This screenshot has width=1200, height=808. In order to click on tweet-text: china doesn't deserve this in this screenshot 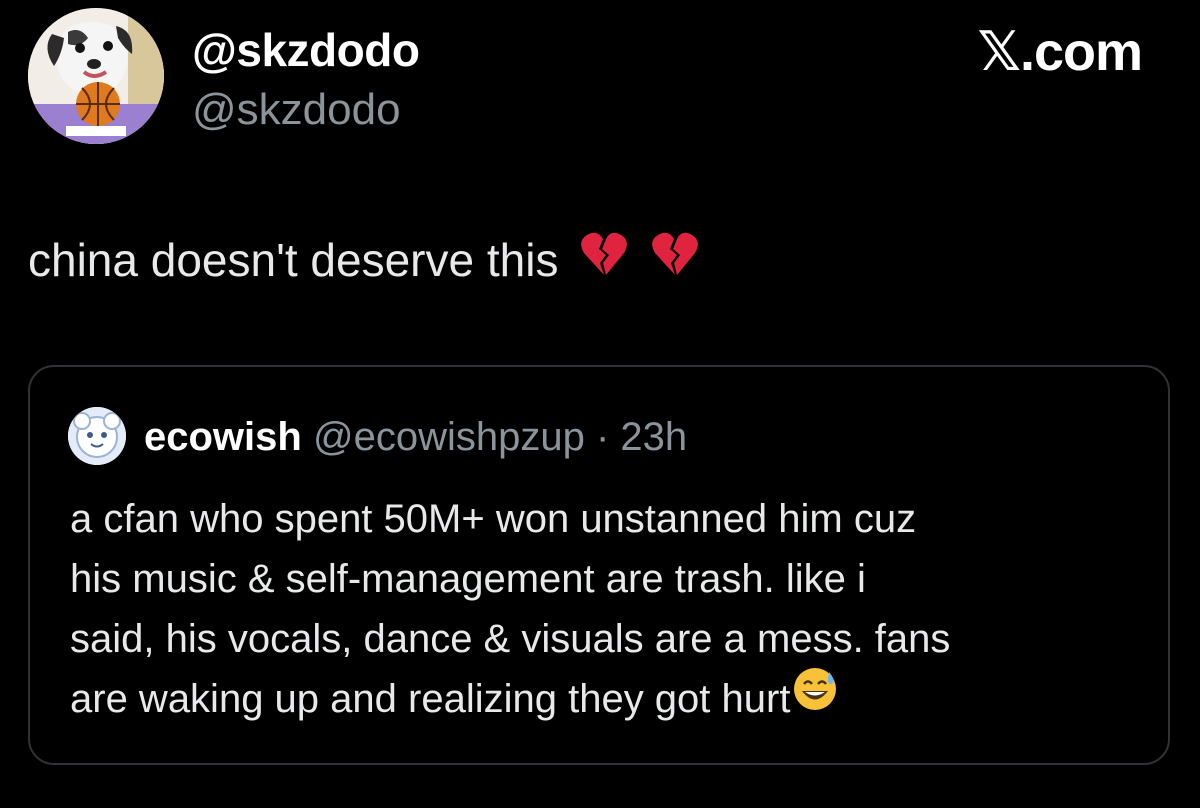, I will do `click(364, 261)`.